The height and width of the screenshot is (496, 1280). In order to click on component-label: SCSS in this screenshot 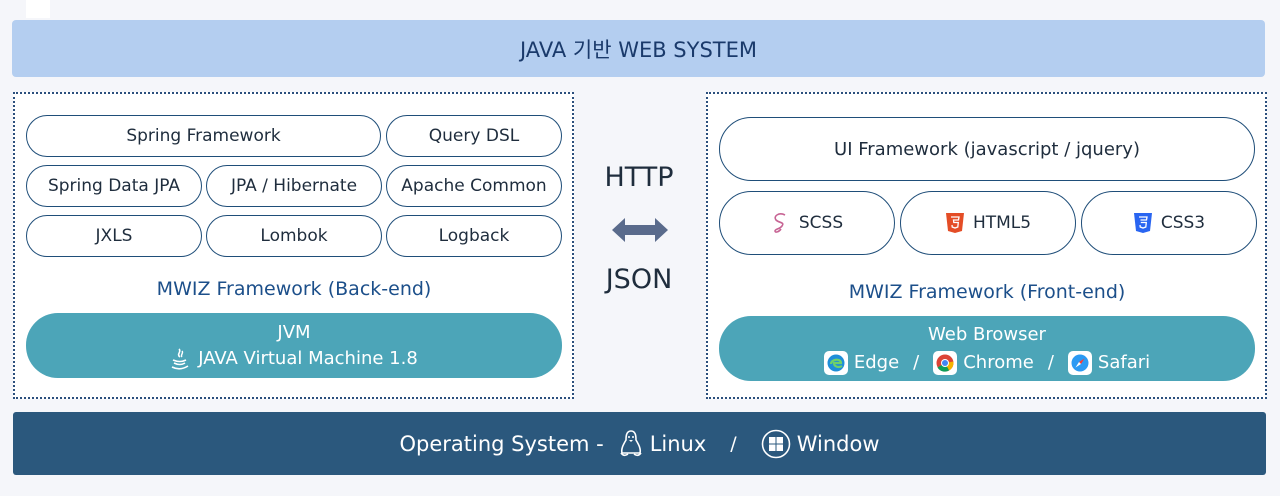, I will do `click(821, 223)`.